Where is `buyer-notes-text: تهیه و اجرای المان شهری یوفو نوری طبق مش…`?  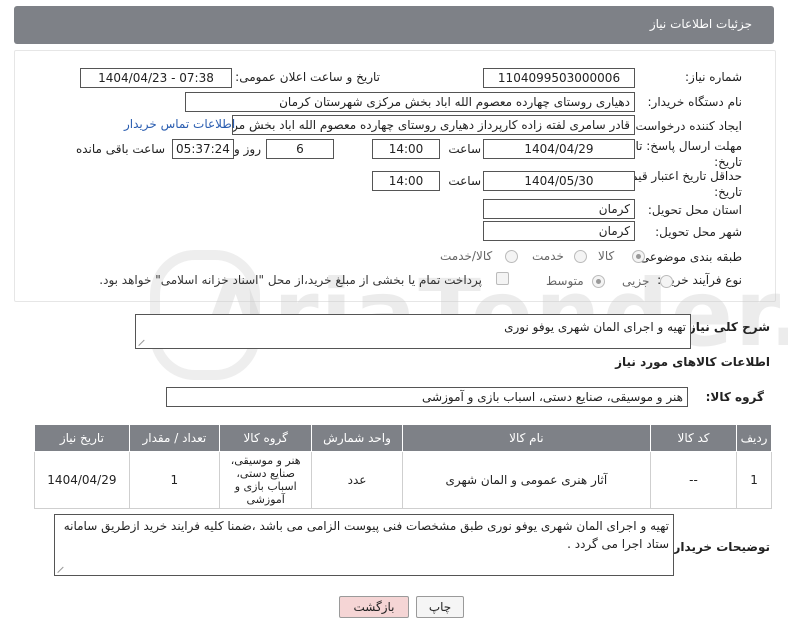
buyer-notes-text: تهیه و اجرای المان شهری یوفو نوری طبق مش… is located at coordinates (366, 535).